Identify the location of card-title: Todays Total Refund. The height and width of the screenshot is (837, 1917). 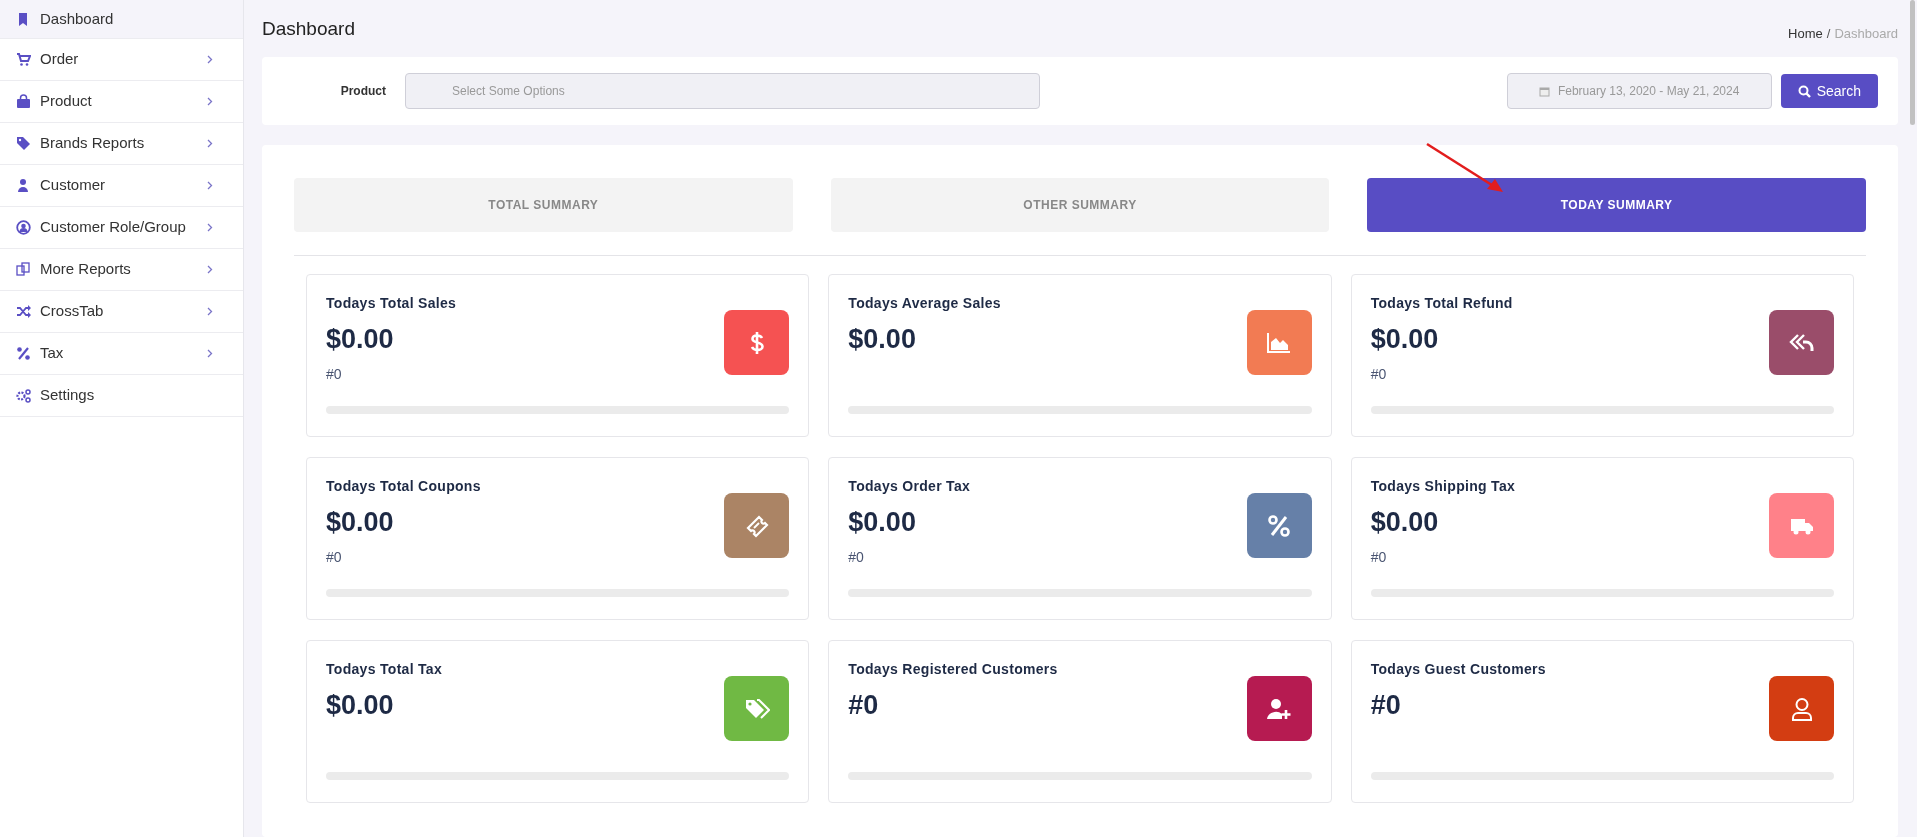
(1441, 303).